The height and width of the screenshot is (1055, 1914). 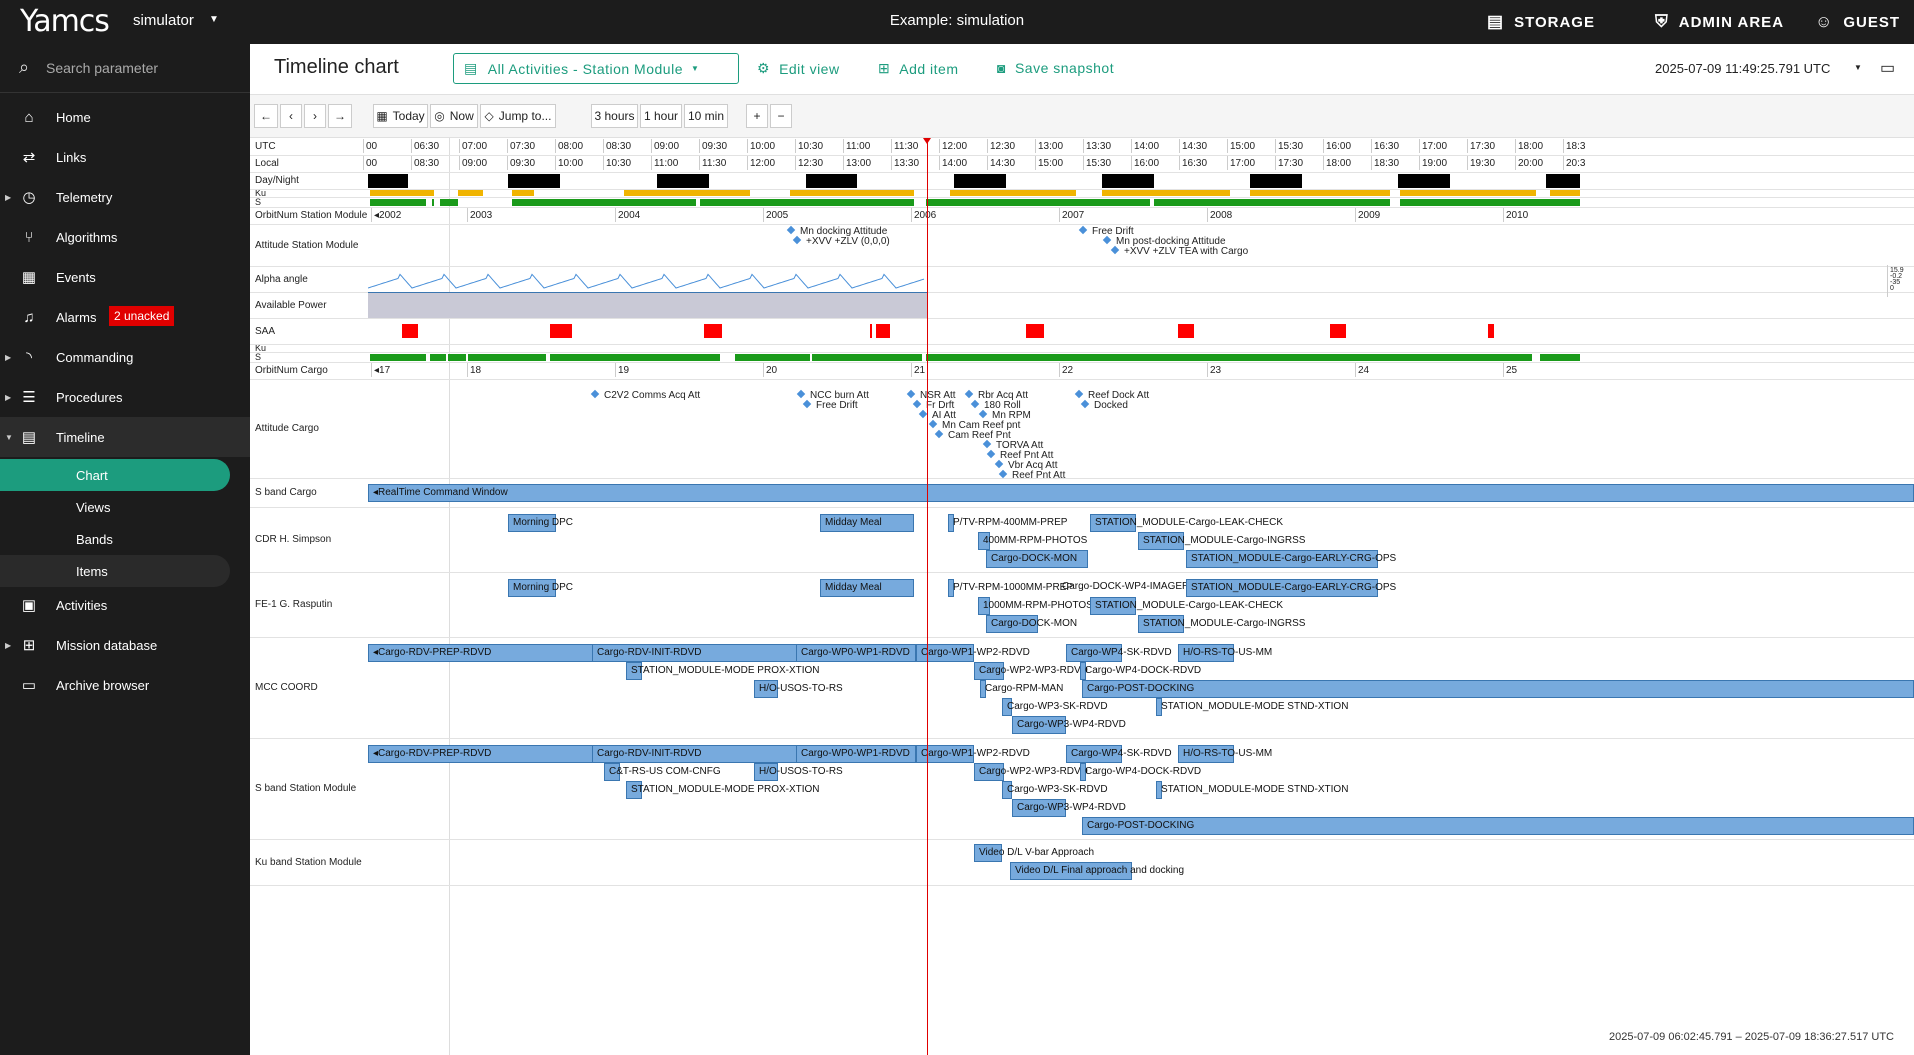 I want to click on attitude-cargo-milestone: Reef Pnt Att, so click(x=1031, y=475).